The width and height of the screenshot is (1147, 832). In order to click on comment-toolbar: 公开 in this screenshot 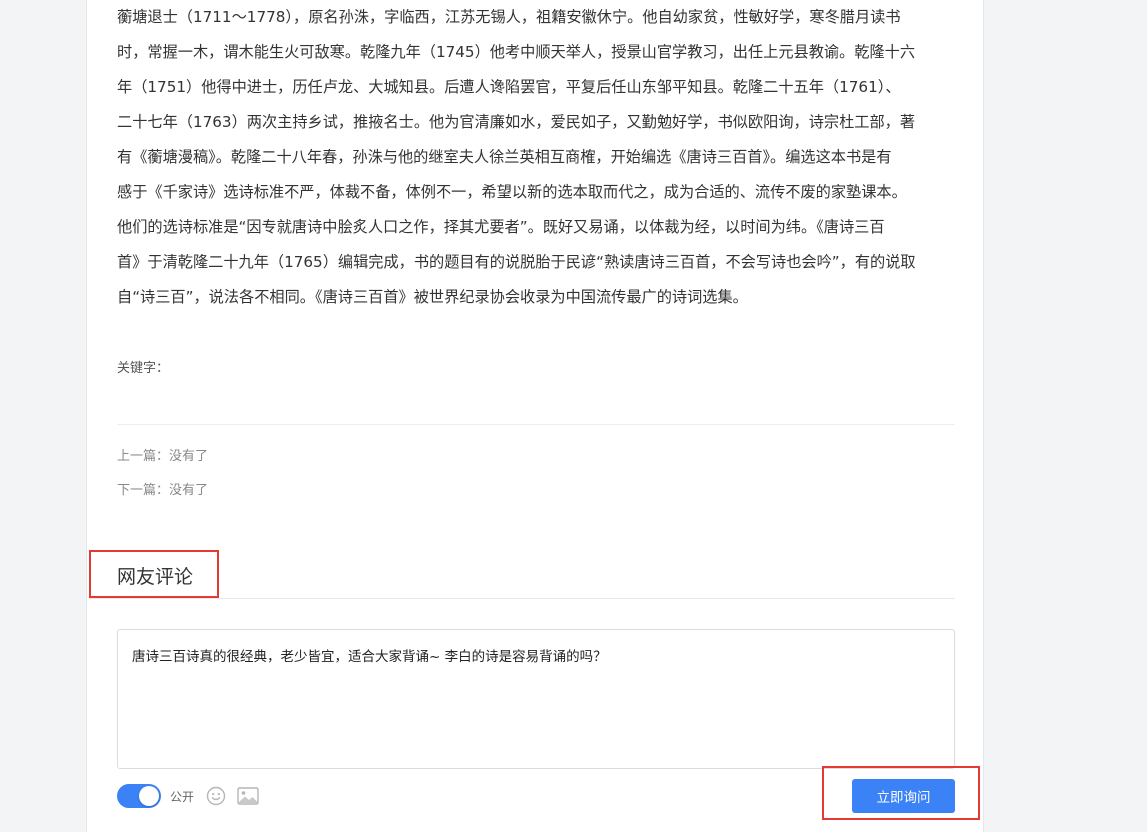, I will do `click(188, 796)`.